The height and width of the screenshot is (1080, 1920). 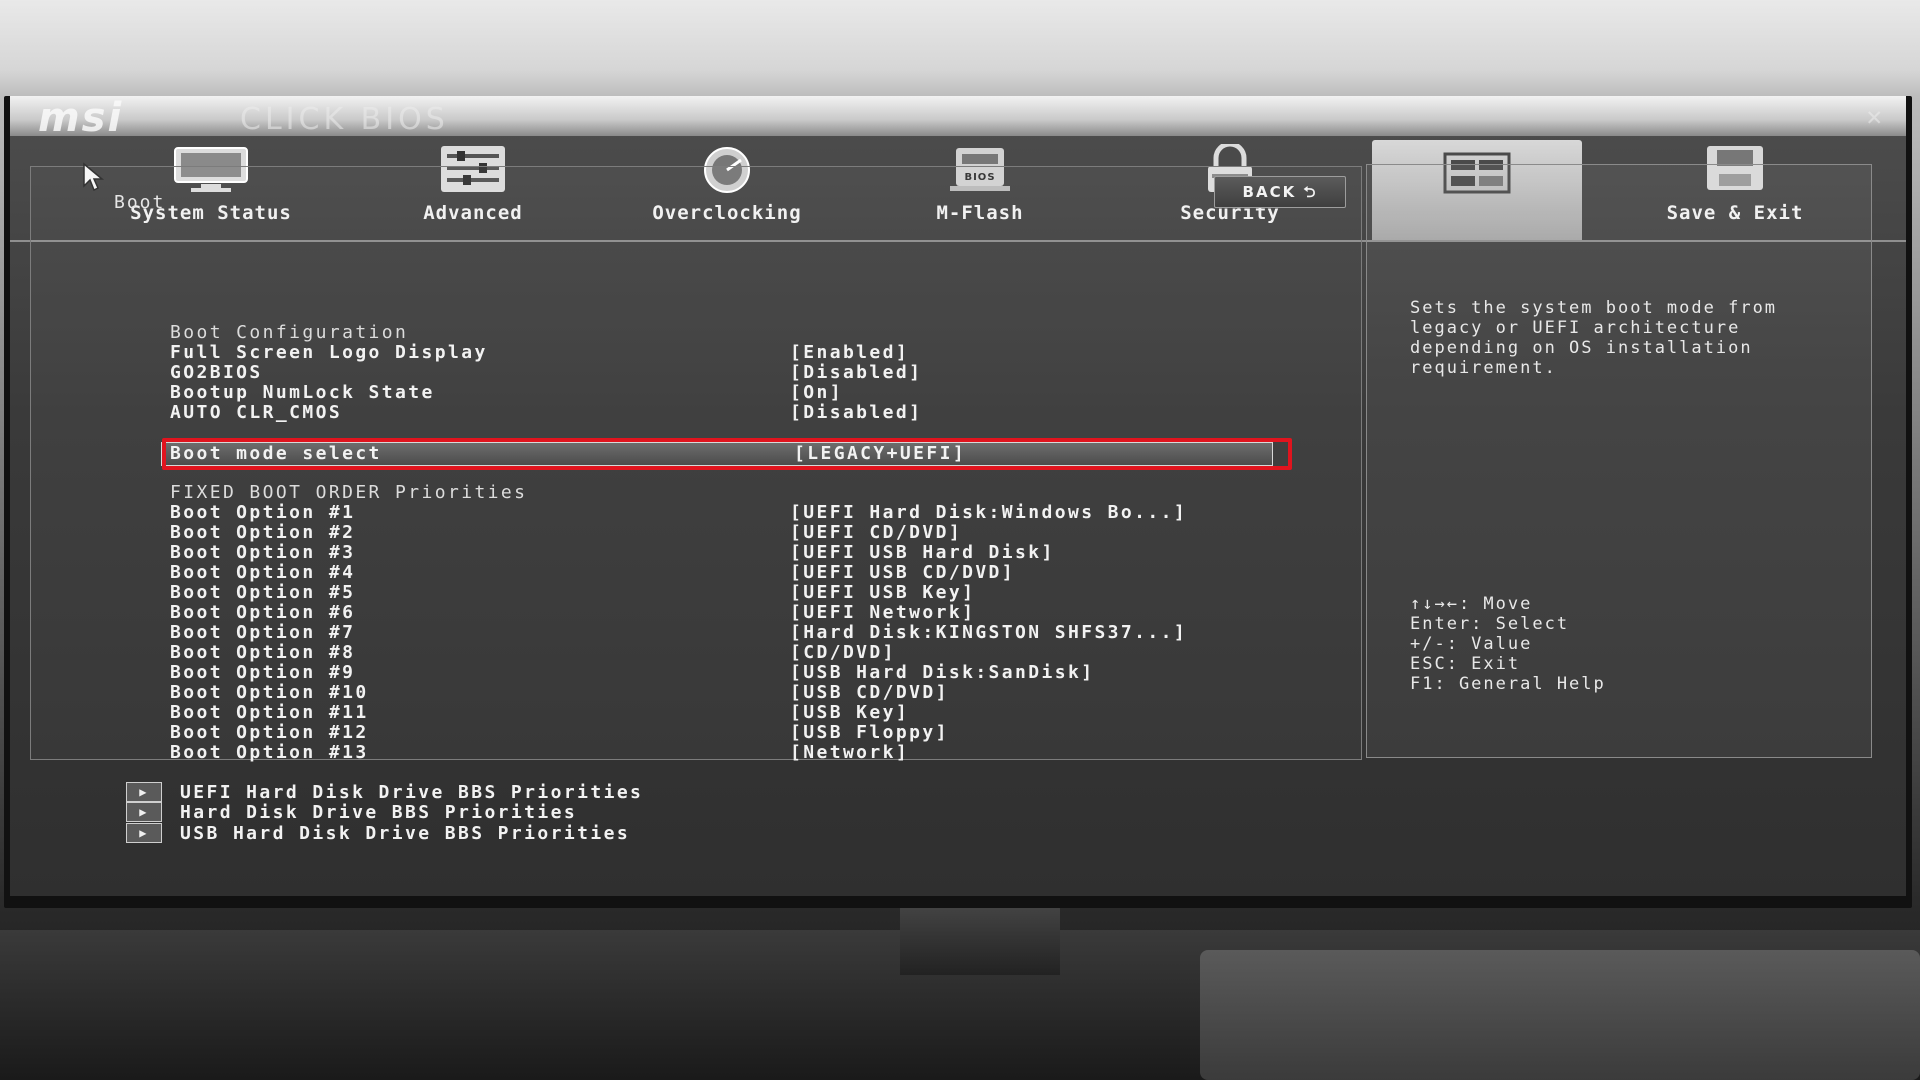 I want to click on boot-option-row: Boot Option #2 [UEFI CD/DVD], so click(x=720, y=532).